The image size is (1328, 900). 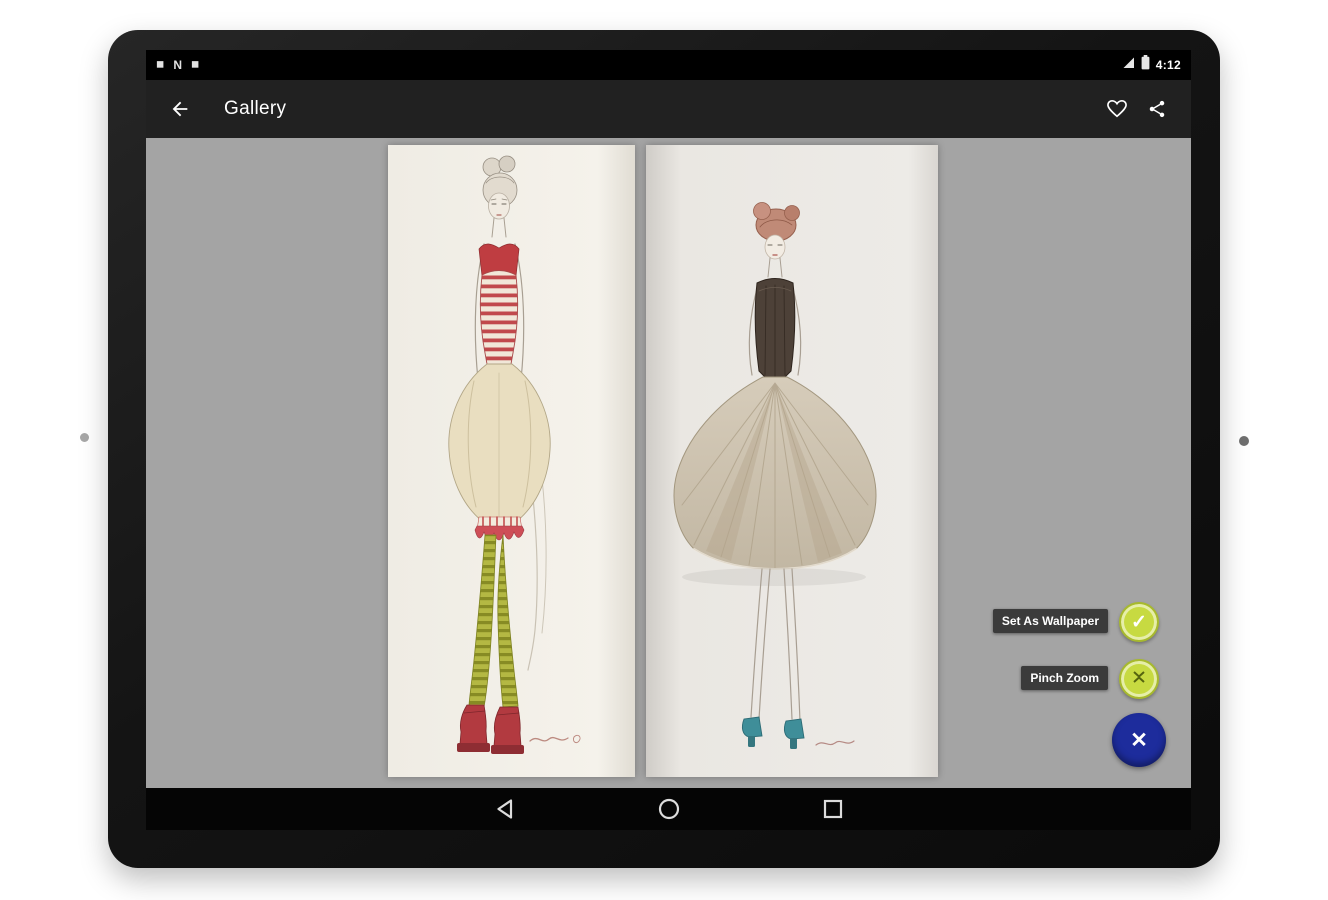 I want to click on notification-square-icon-1: ◼, so click(x=160, y=64).